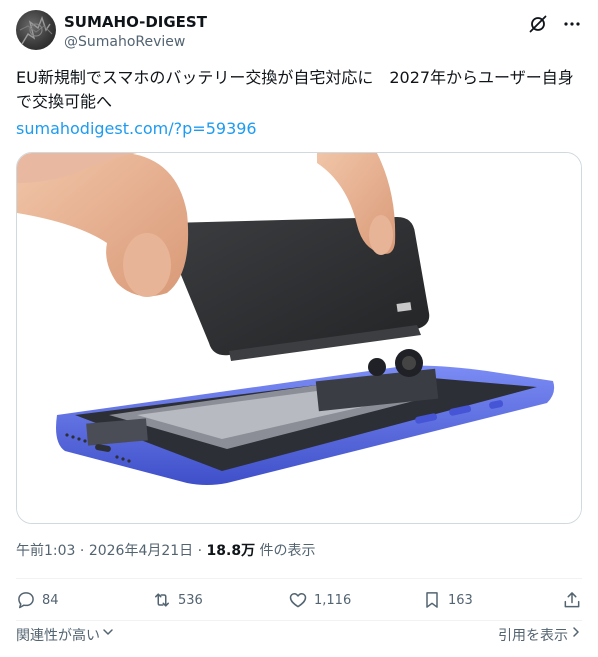  What do you see at coordinates (299, 620) in the screenshot?
I see `divider-bottom` at bounding box center [299, 620].